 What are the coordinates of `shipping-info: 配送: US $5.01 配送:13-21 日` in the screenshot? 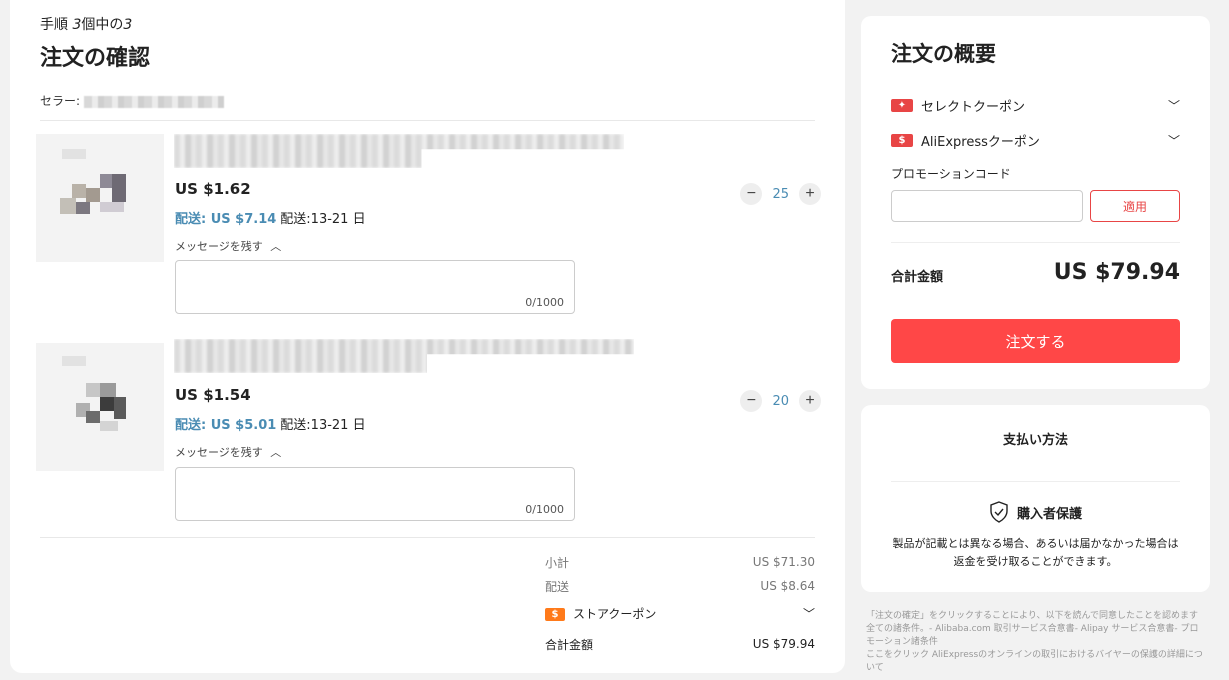 It's located at (270, 423).